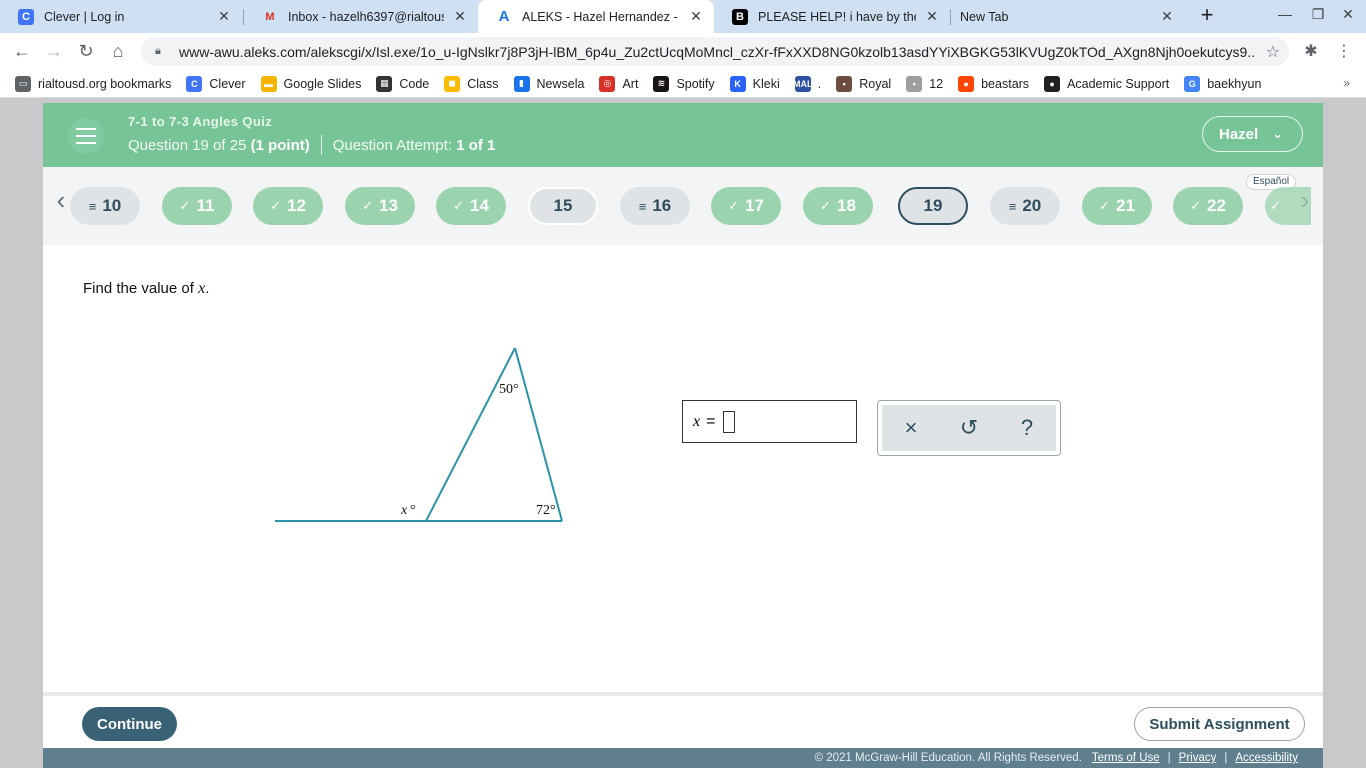 The width and height of the screenshot is (1366, 768). Describe the element at coordinates (1208, 206) in the screenshot. I see `question-pill-22: ✓ 22` at that location.